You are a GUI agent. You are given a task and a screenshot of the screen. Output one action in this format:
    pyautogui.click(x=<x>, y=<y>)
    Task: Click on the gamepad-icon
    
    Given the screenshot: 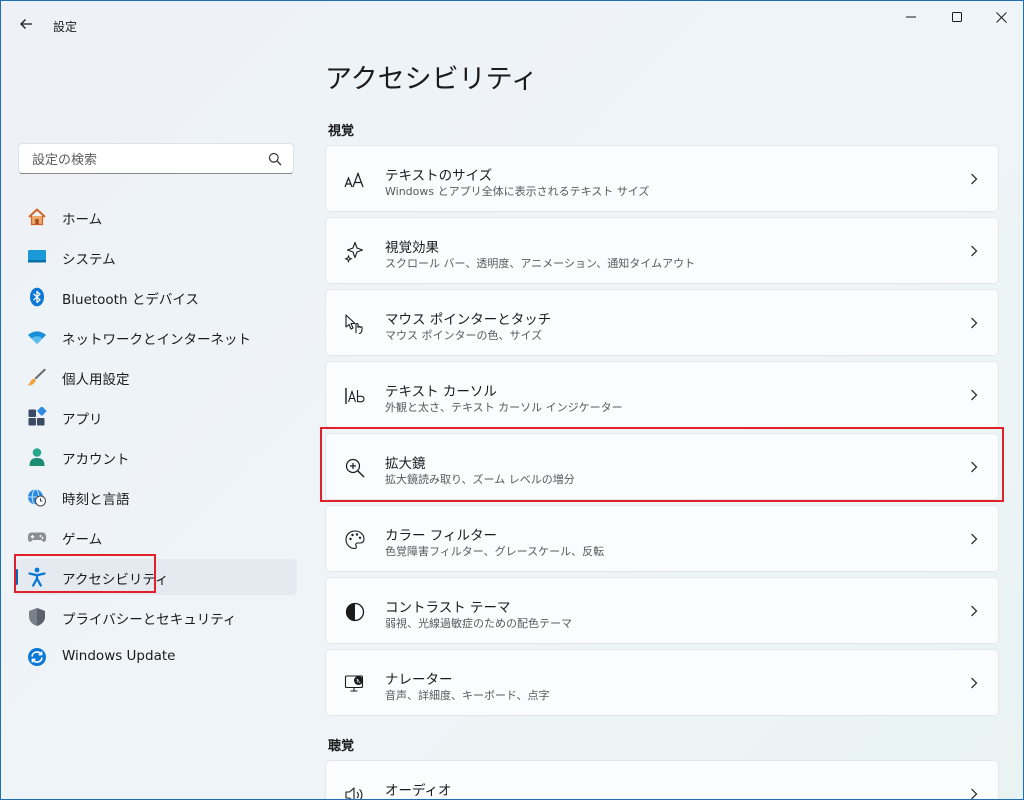 What is the action you would take?
    pyautogui.click(x=37, y=537)
    